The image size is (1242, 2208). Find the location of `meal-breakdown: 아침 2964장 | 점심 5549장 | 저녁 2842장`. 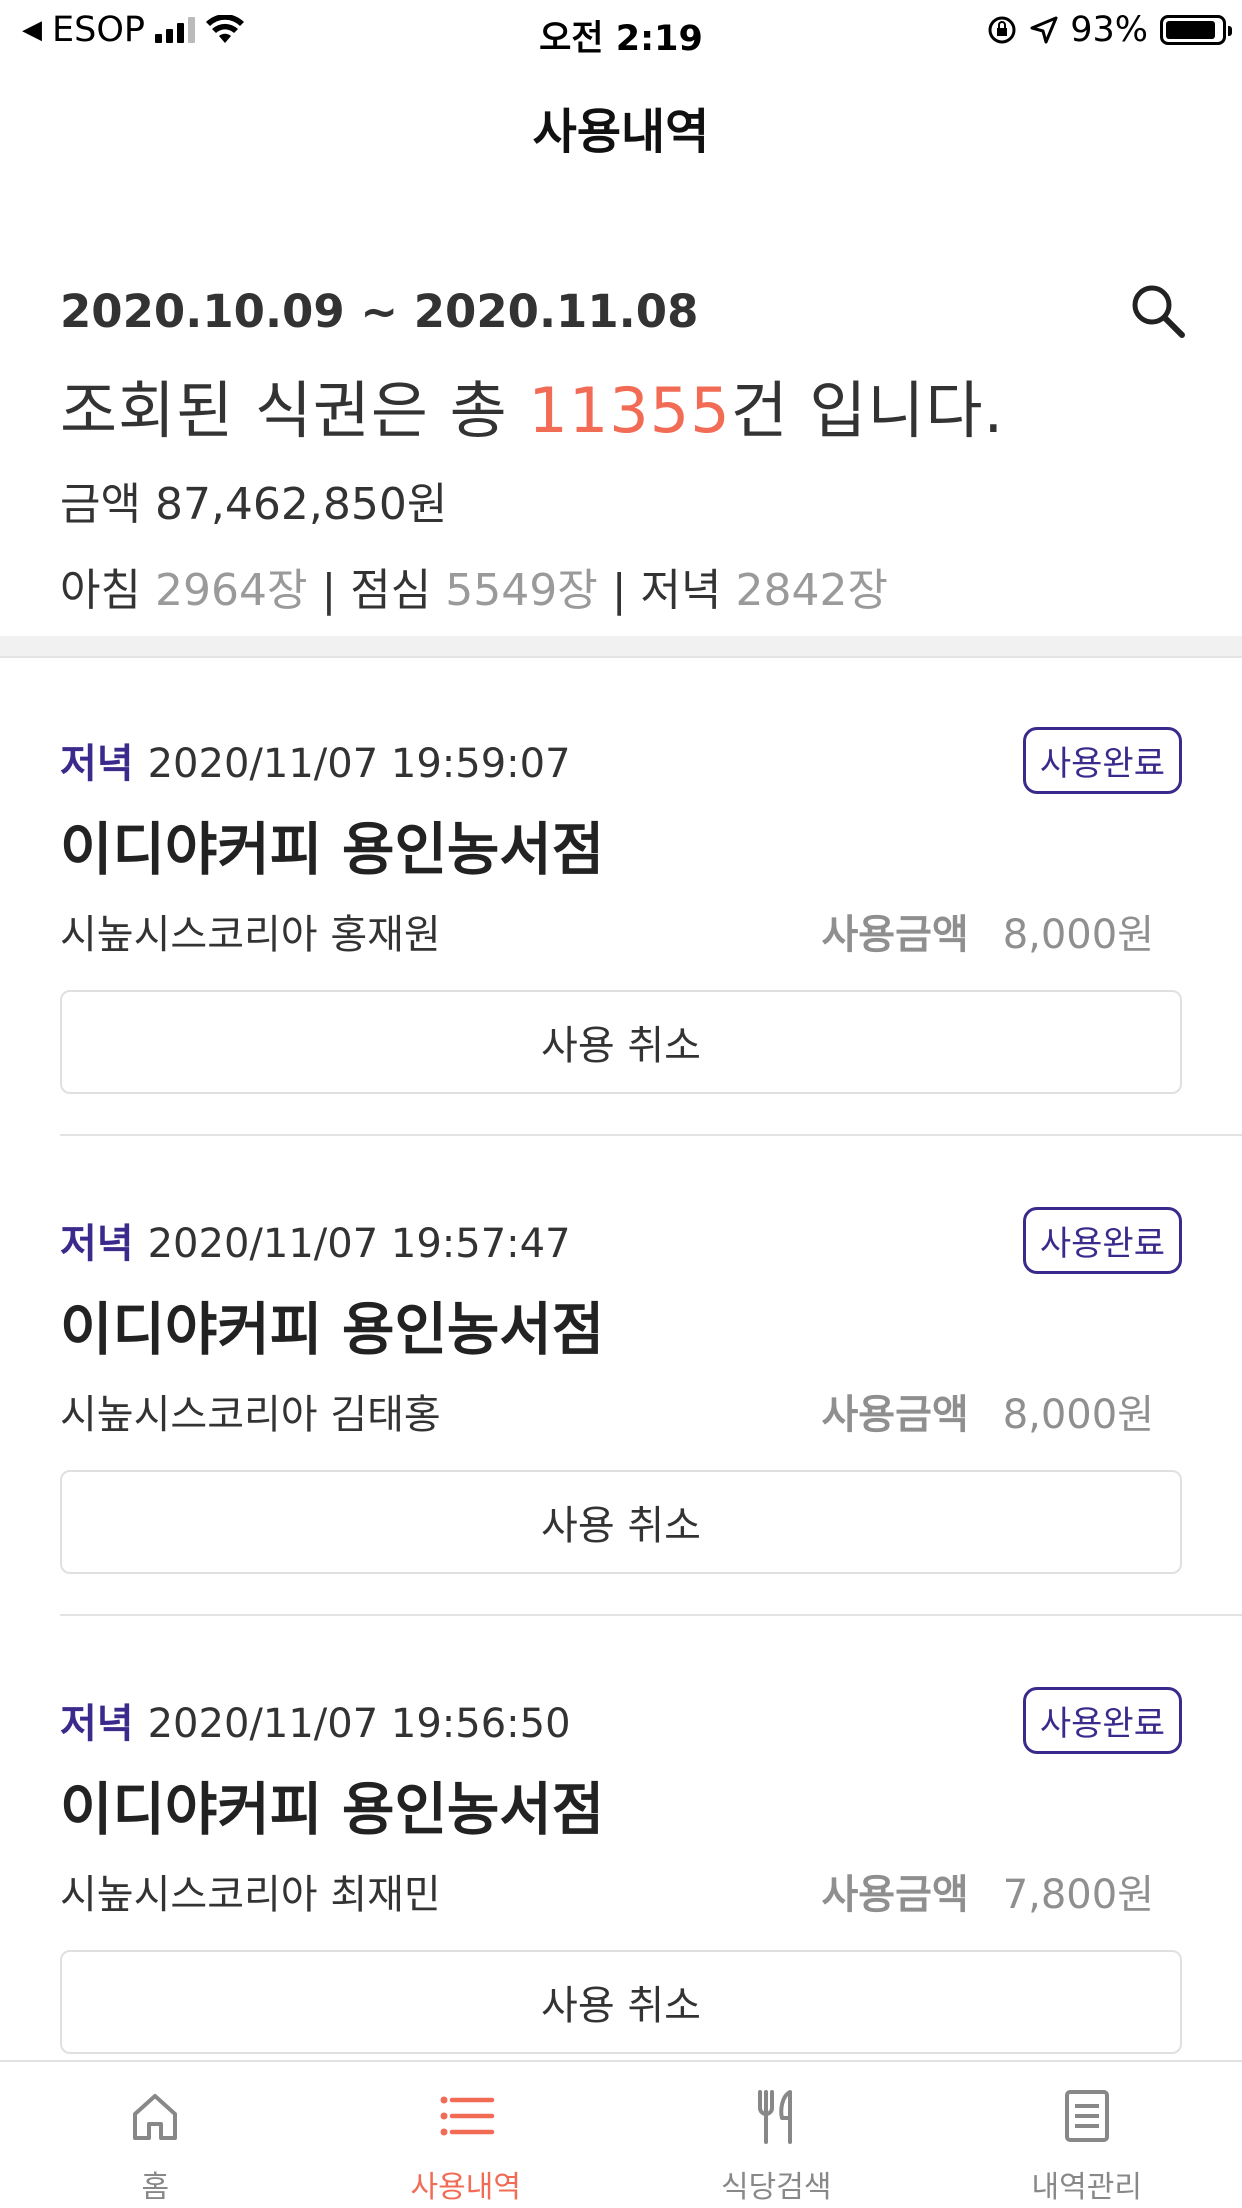

meal-breakdown: 아침 2964장 | 점심 5549장 | 저녁 2842장 is located at coordinates (474, 590).